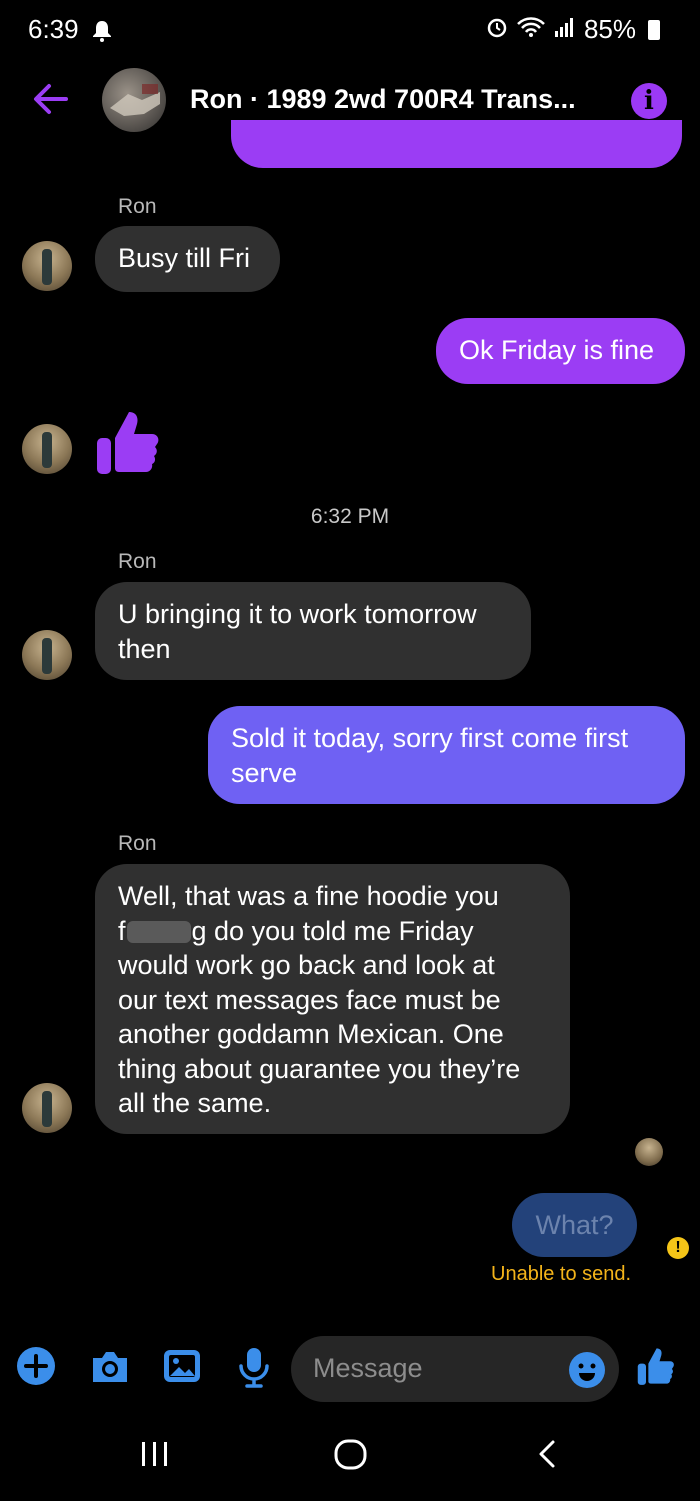 The height and width of the screenshot is (1501, 700). What do you see at coordinates (368, 1368) in the screenshot?
I see `message-input-placeholder: Message` at bounding box center [368, 1368].